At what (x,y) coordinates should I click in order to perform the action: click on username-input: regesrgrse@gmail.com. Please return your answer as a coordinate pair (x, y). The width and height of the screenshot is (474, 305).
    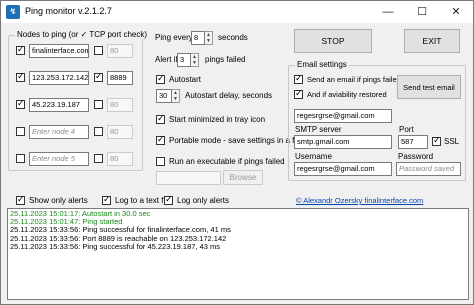
    Looking at the image, I should click on (343, 169).